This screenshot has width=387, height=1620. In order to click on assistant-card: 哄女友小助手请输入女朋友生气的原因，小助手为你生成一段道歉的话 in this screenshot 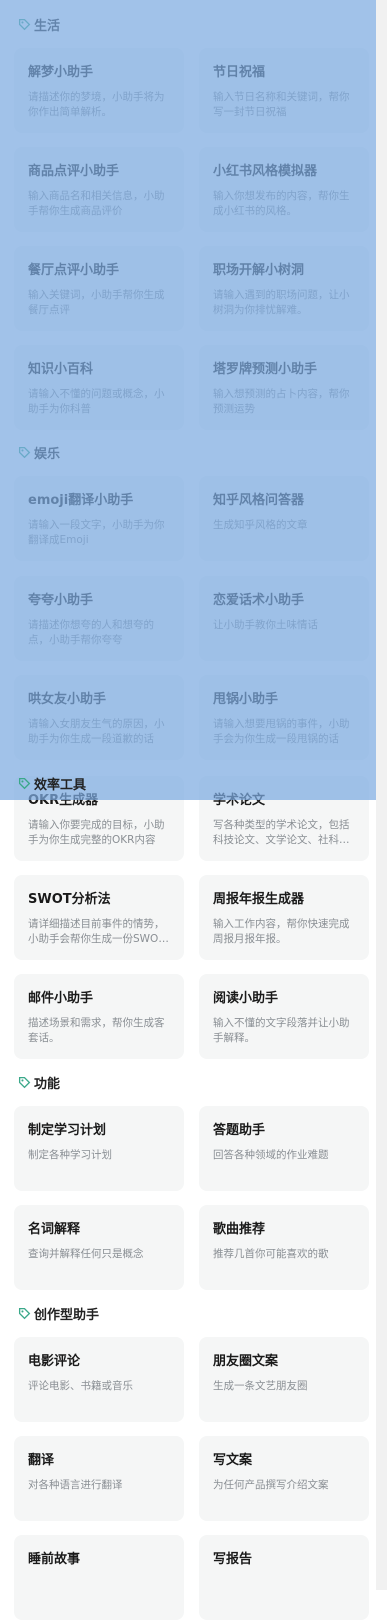, I will do `click(99, 717)`.